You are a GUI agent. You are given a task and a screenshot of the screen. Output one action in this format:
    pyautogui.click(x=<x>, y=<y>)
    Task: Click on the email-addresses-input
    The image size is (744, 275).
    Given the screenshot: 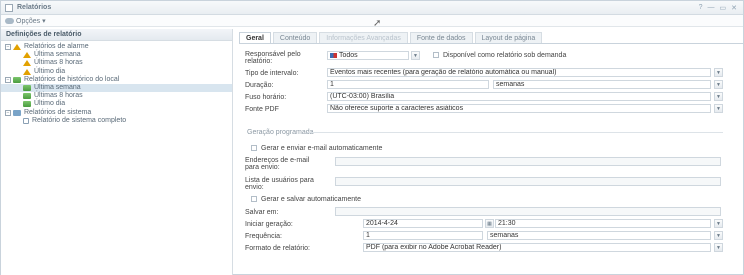 What is the action you would take?
    pyautogui.click(x=528, y=161)
    